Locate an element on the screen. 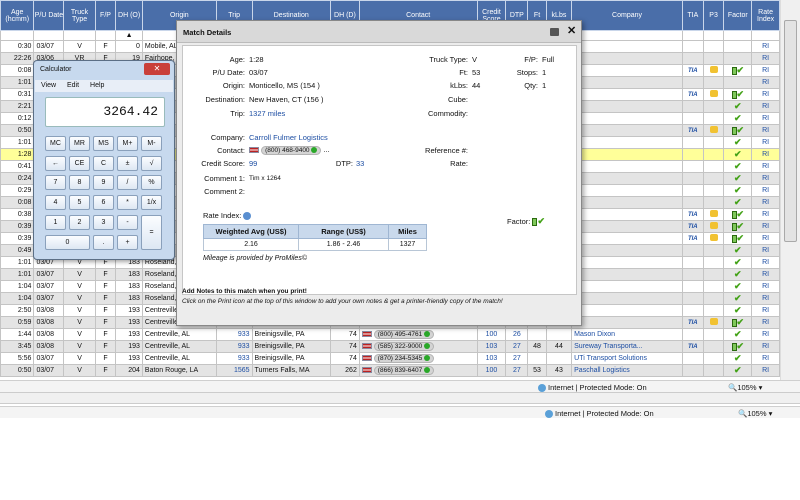  print-icon is located at coordinates (554, 32).